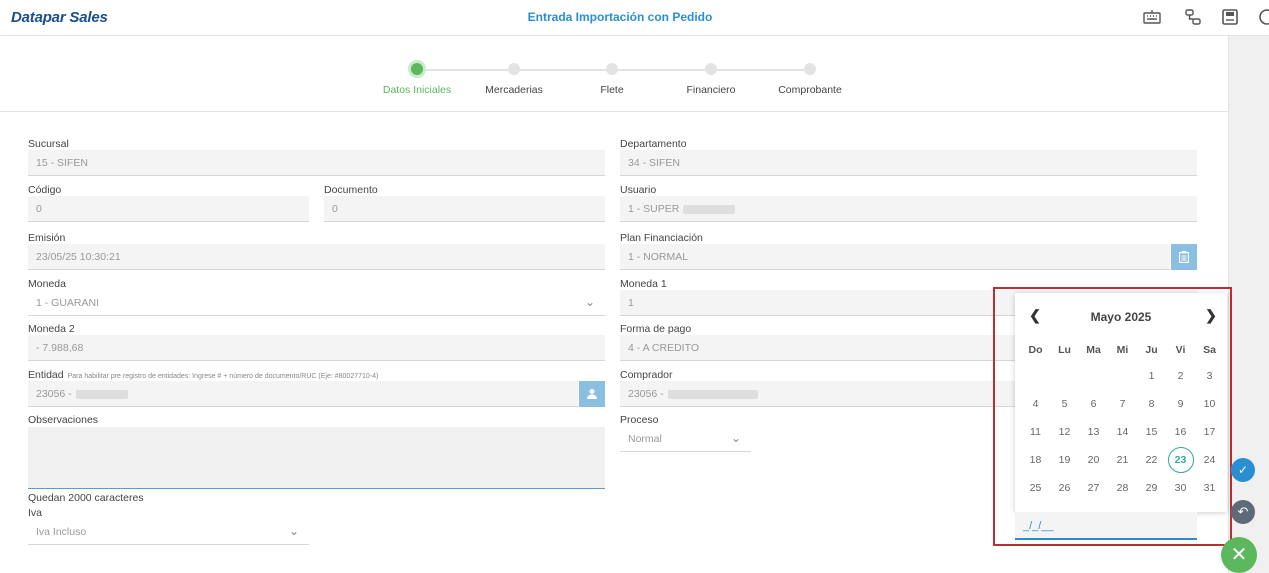  What do you see at coordinates (646, 375) in the screenshot?
I see `comprador-label: Comprador` at bounding box center [646, 375].